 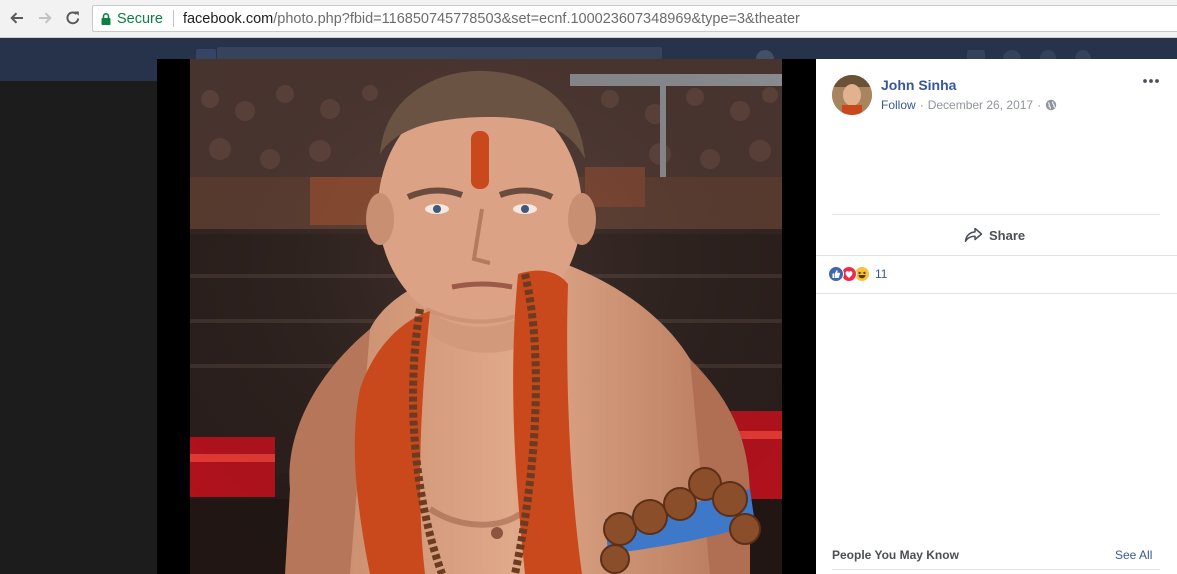 What do you see at coordinates (173, 18) in the screenshot?
I see `omnibox-divider` at bounding box center [173, 18].